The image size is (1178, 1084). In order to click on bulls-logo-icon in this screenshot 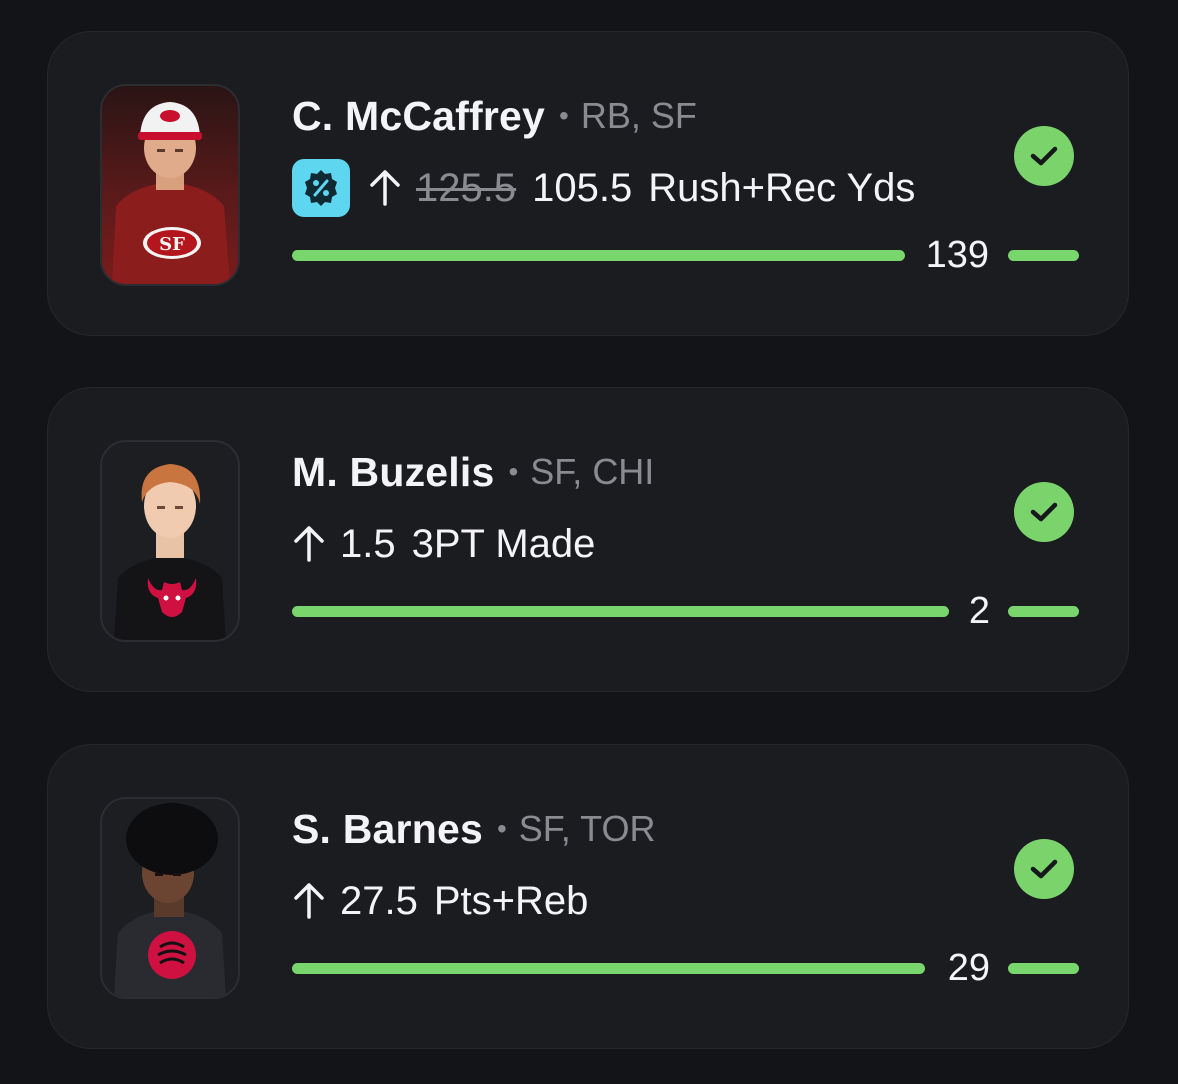, I will do `click(172, 598)`.